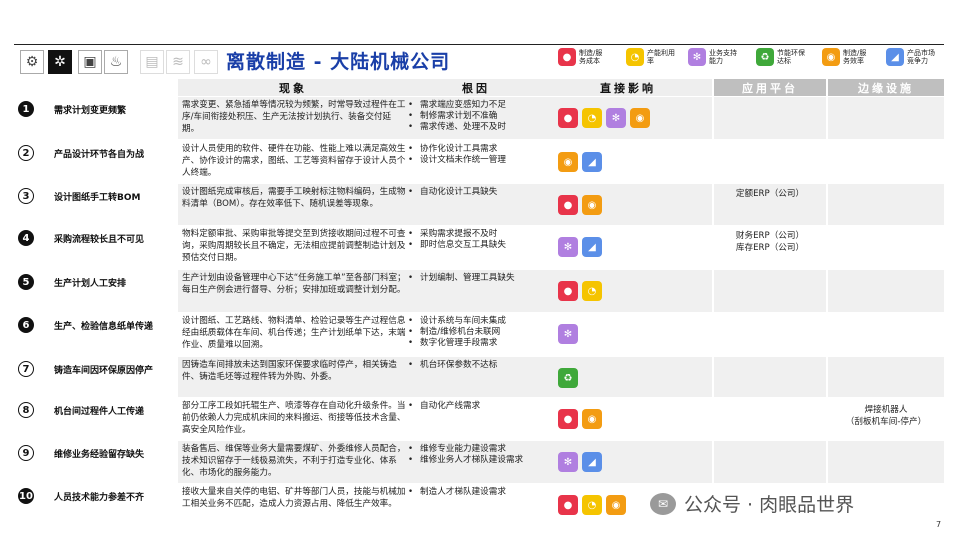 Image resolution: width=960 pixels, height=540 pixels. Describe the element at coordinates (152, 62) in the screenshot. I see `server-icon: ▤` at that location.